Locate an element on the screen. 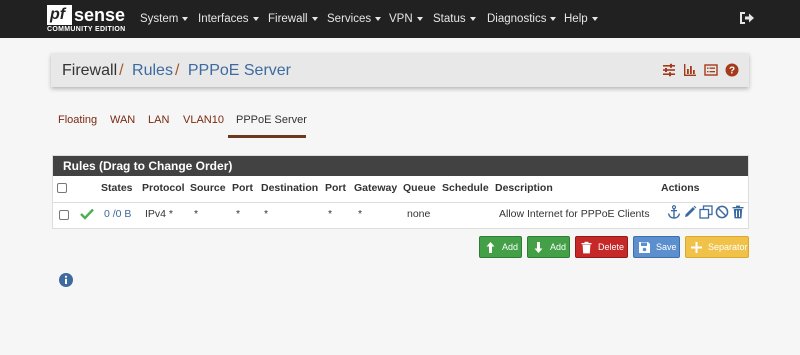  save-icon is located at coordinates (644, 247).